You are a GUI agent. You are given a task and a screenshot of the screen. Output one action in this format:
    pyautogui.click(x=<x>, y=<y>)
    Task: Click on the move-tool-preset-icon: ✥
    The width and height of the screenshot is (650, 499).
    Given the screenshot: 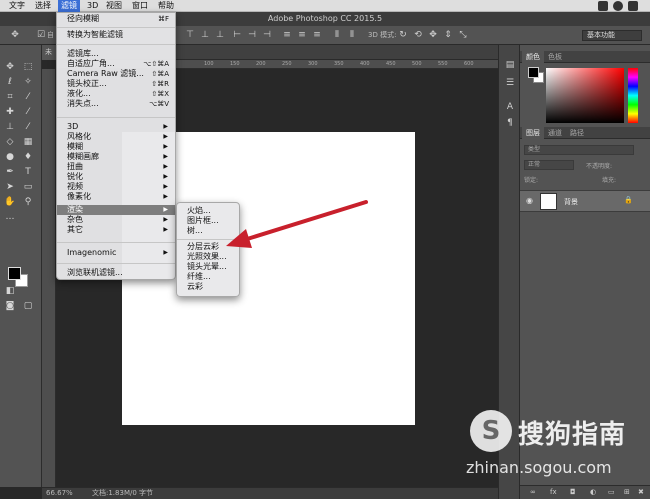 What is the action you would take?
    pyautogui.click(x=15, y=35)
    